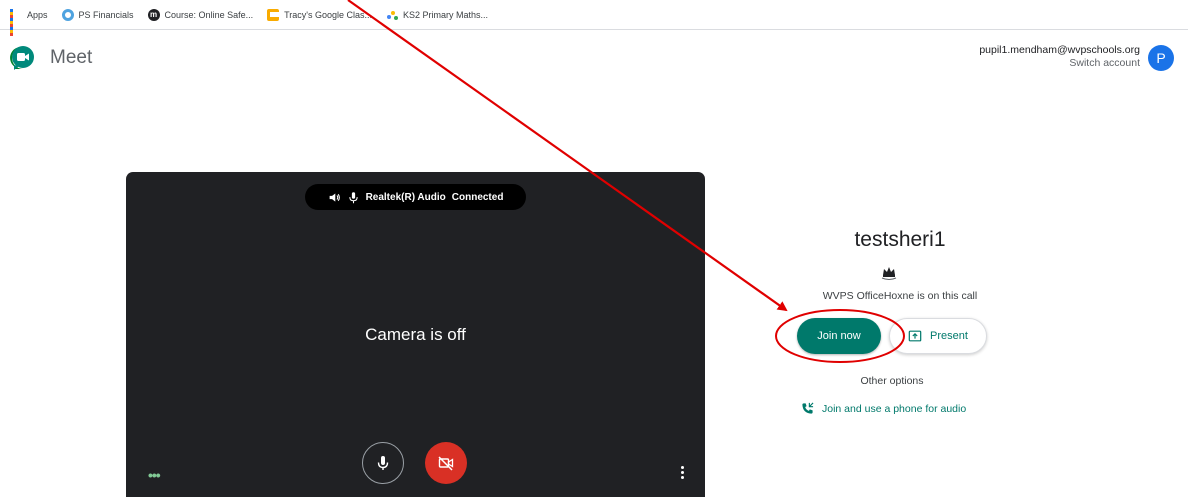  Describe the element at coordinates (1059, 50) in the screenshot. I see `account-email: pupil1.mendham@wvpschools.org` at that location.